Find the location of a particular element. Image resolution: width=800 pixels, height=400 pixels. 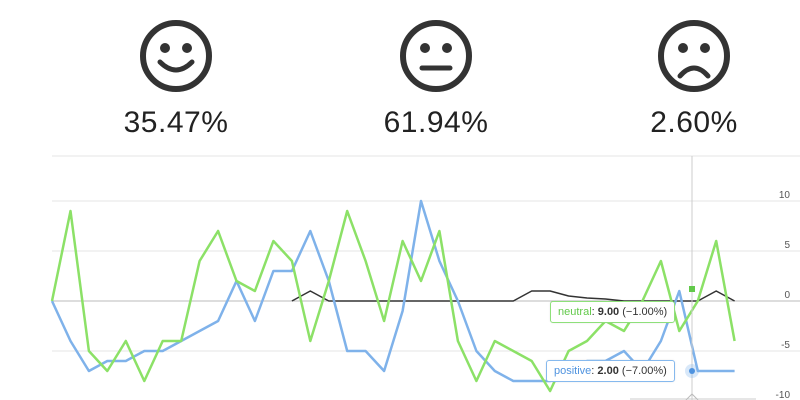

hover-marker-positive is located at coordinates (692, 371).